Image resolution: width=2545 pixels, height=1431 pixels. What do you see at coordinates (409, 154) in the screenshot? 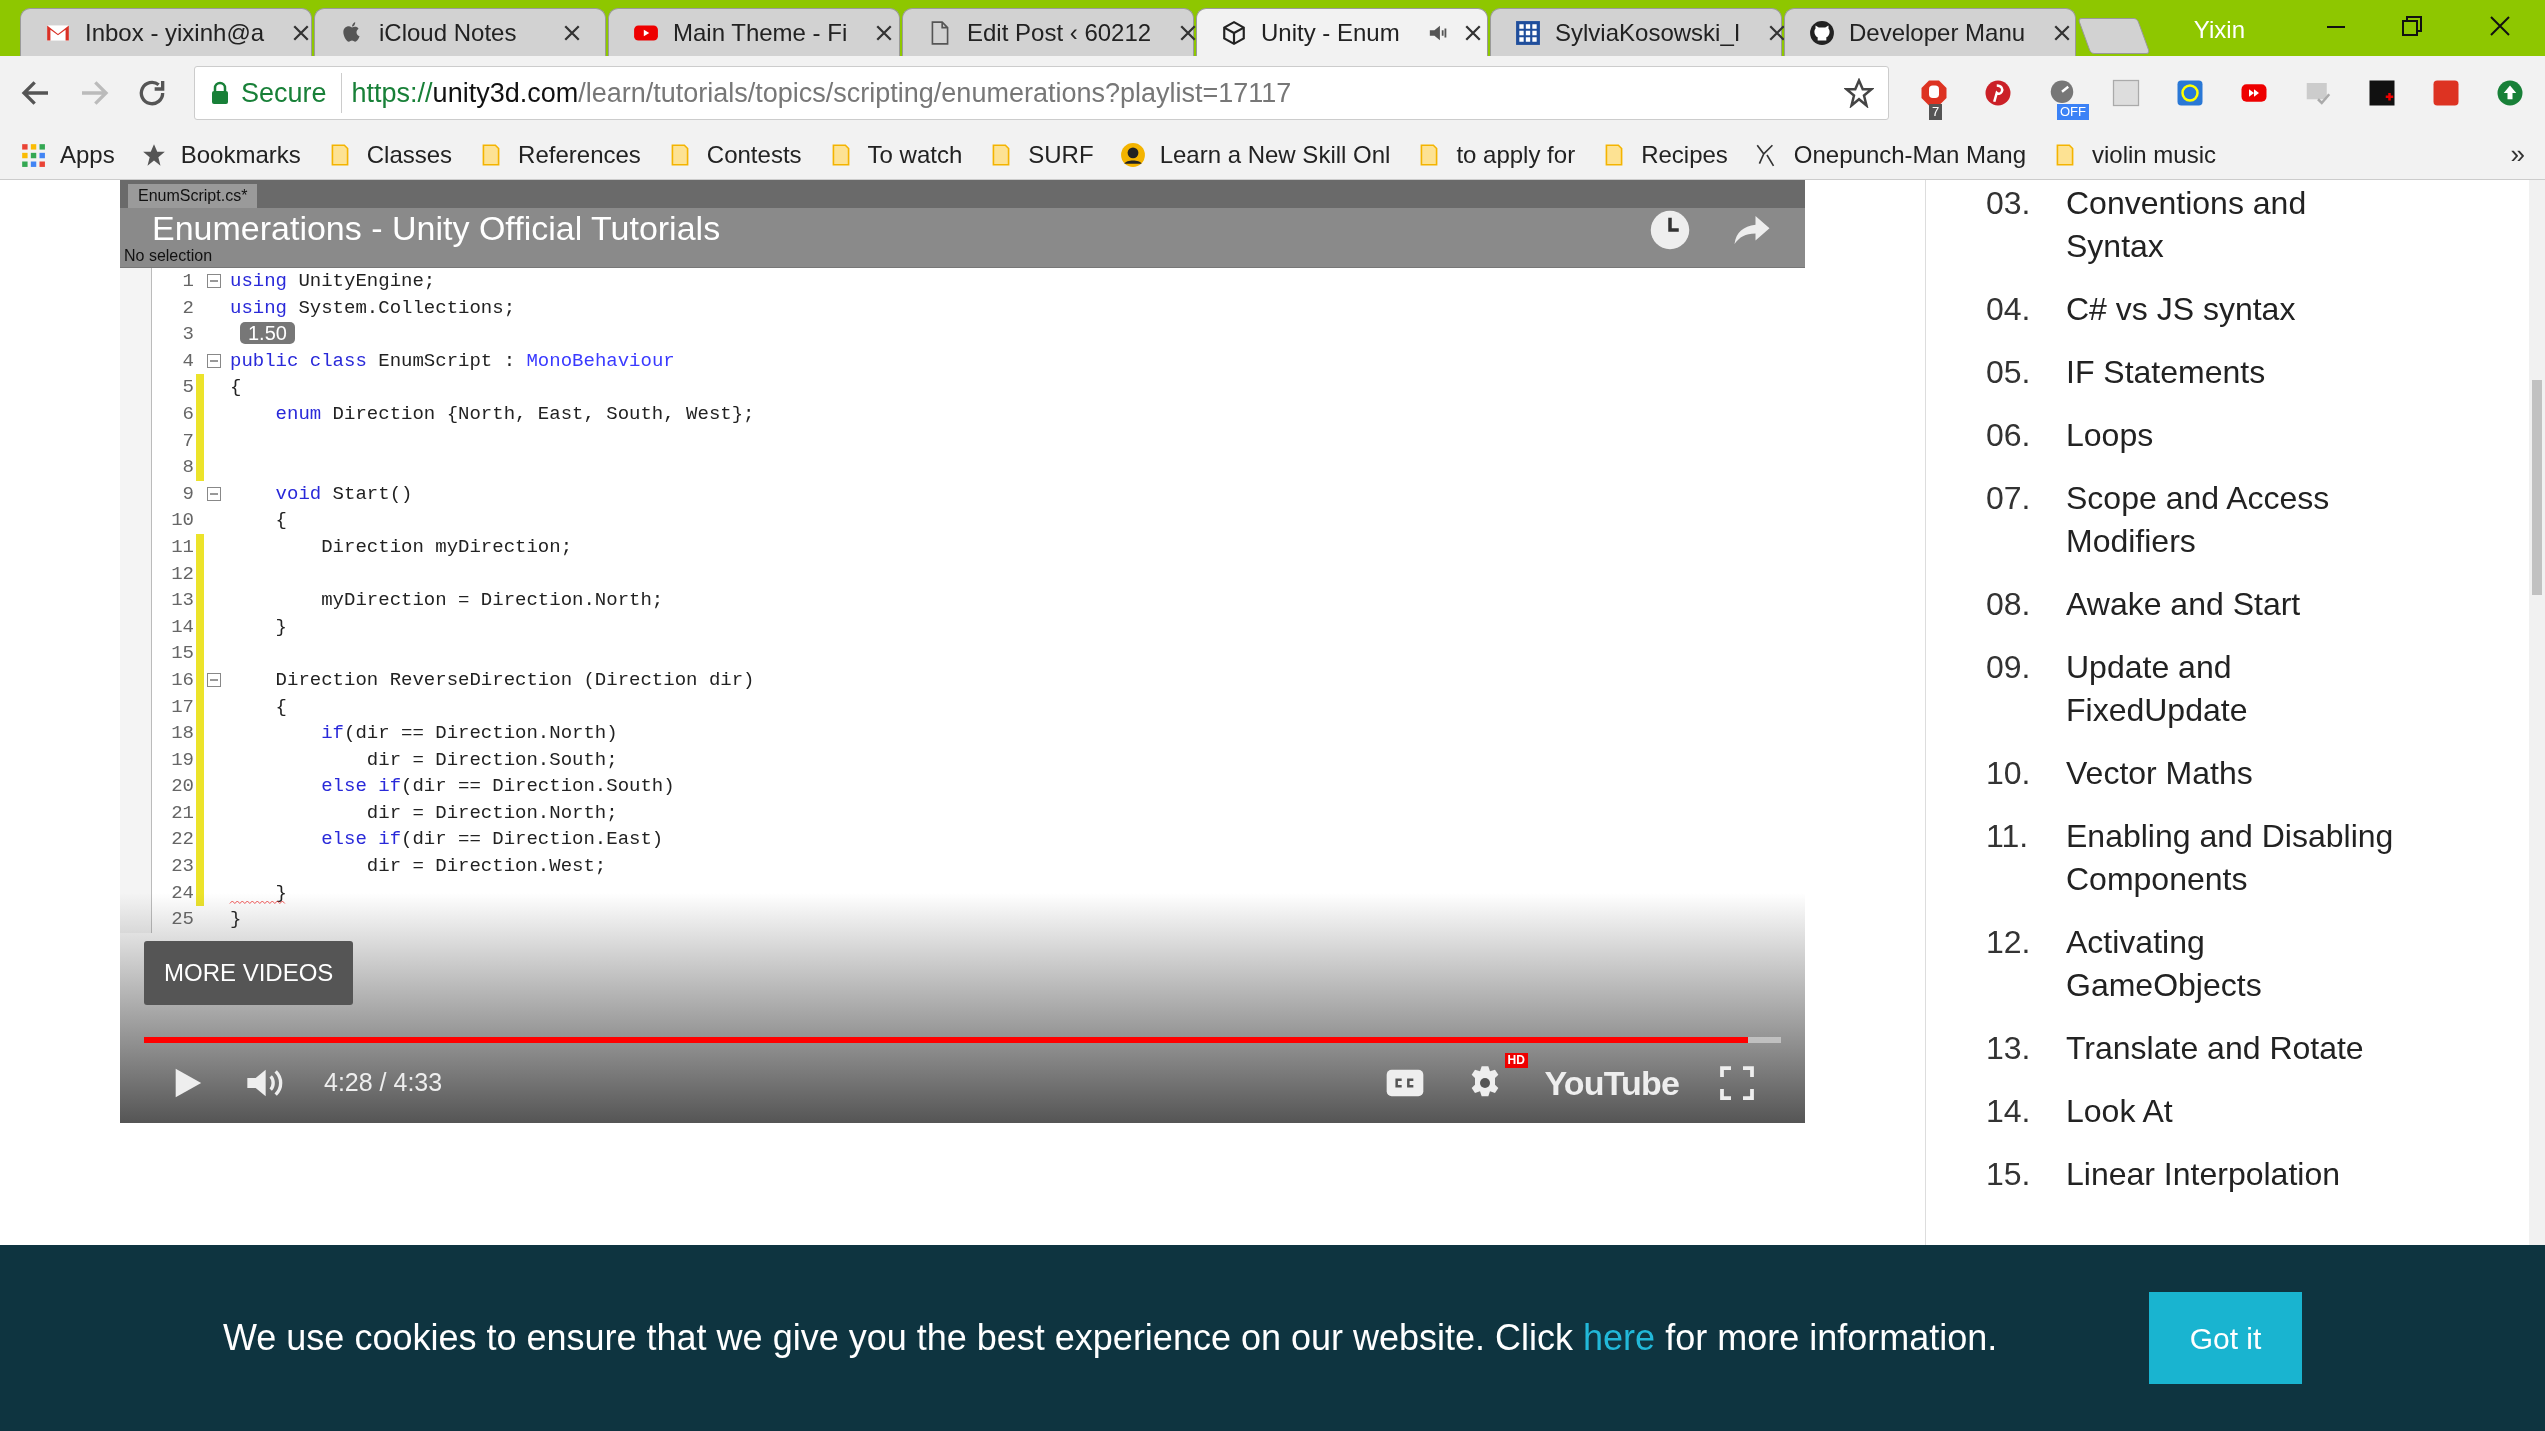
I see `bookmark-link: Classes` at bounding box center [409, 154].